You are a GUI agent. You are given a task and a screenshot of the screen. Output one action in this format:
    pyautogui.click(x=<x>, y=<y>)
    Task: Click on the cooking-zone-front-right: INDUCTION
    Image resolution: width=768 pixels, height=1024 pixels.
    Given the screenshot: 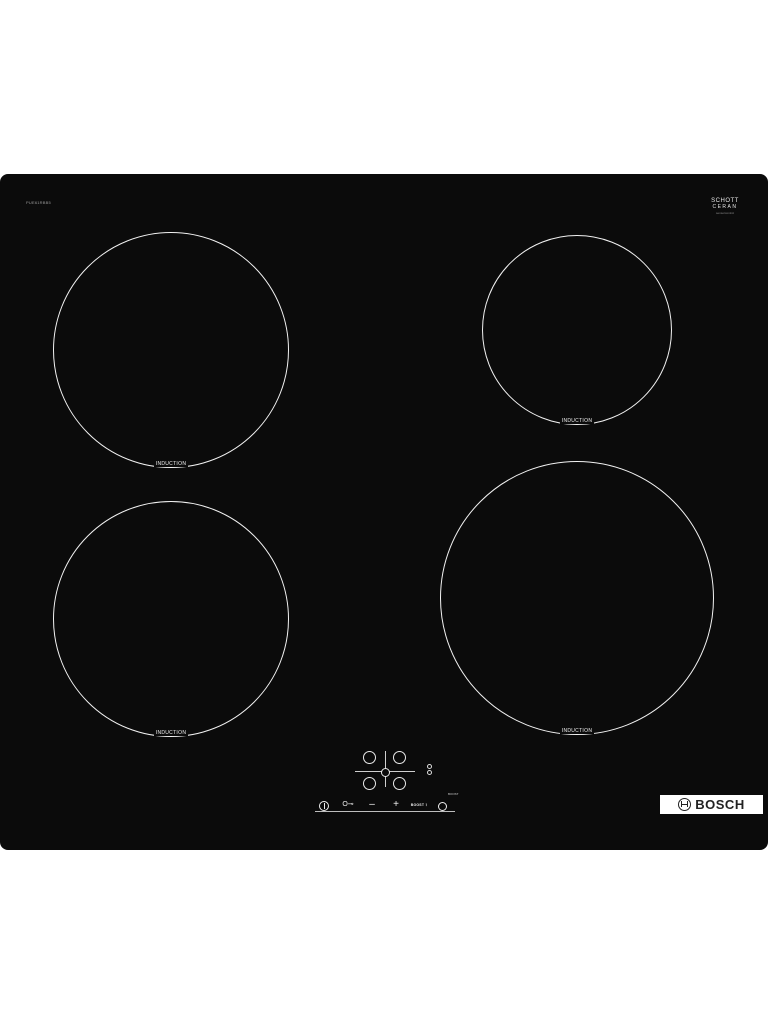 What is the action you would take?
    pyautogui.click(x=577, y=598)
    